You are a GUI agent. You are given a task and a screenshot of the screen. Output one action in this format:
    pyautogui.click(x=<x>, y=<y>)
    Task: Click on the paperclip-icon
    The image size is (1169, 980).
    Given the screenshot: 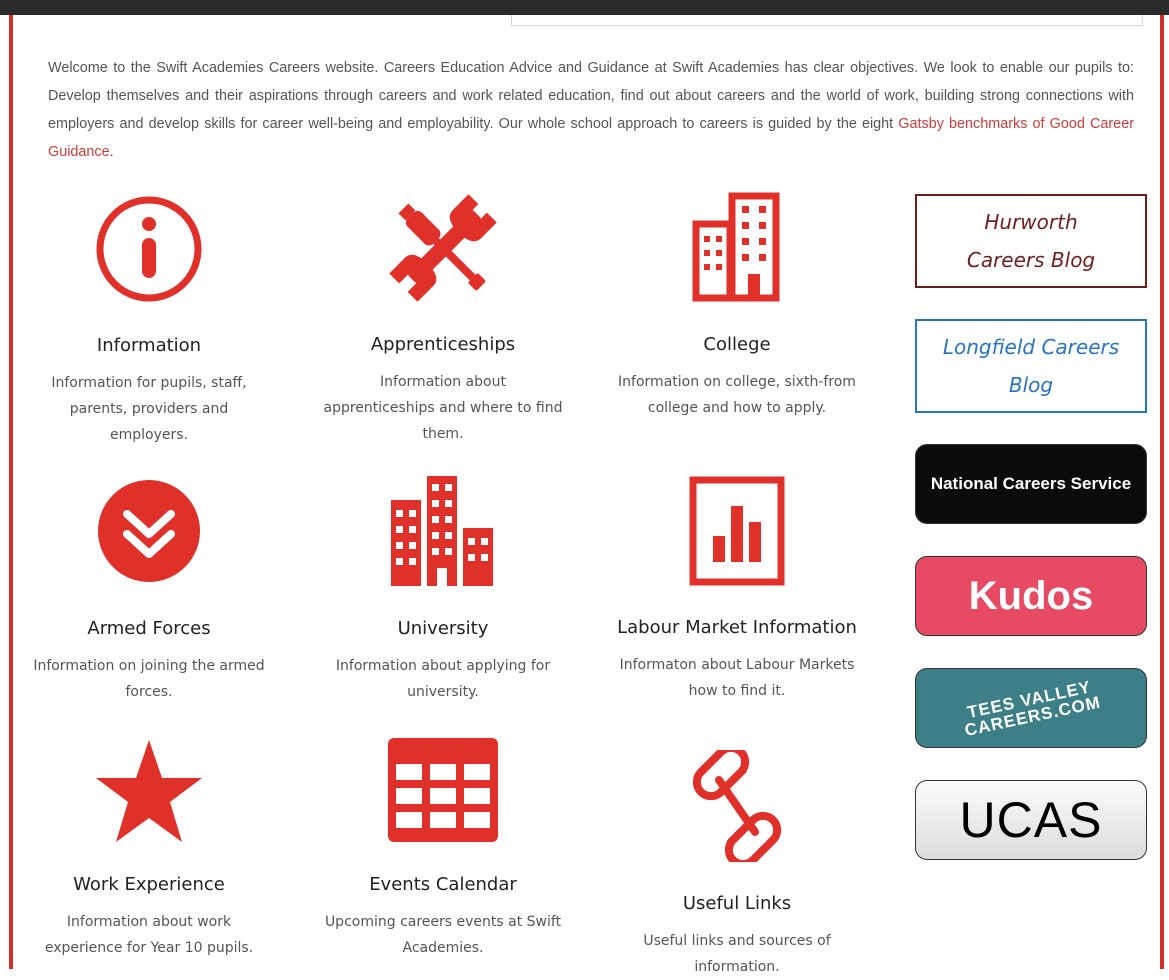 What is the action you would take?
    pyautogui.click(x=737, y=806)
    